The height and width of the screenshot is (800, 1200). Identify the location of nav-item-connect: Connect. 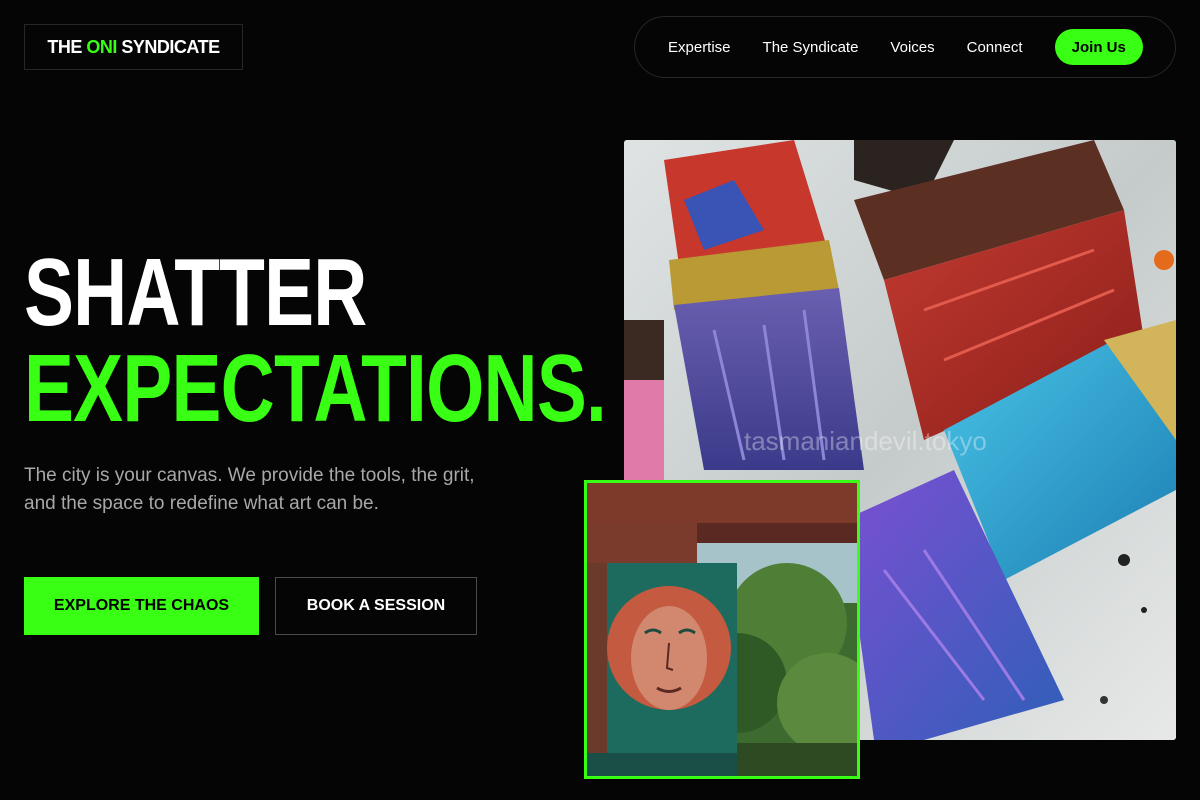
(995, 47).